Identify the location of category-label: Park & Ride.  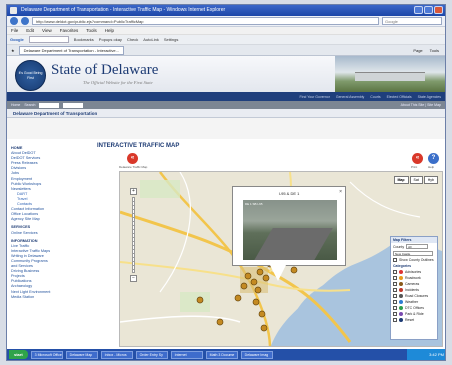
(414, 314).